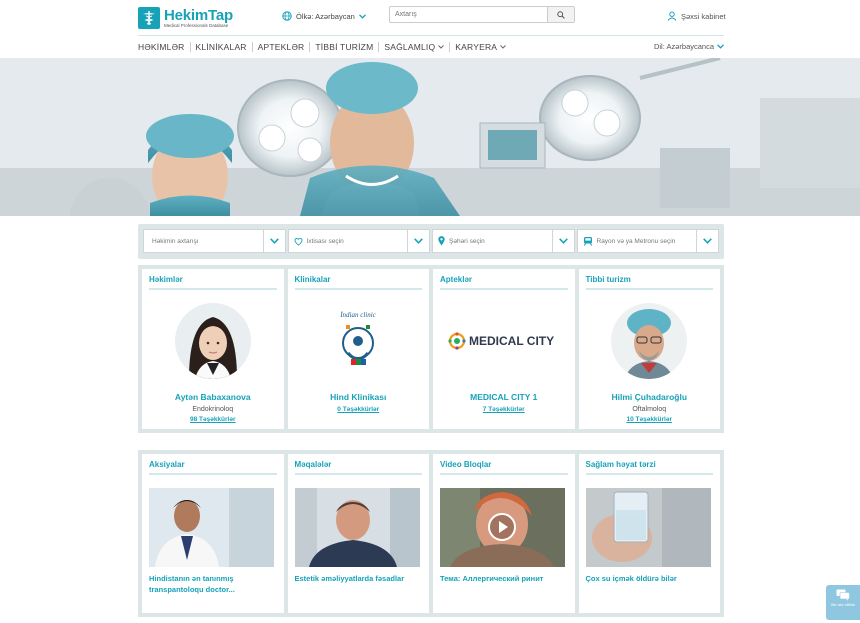 This screenshot has height=623, width=860. I want to click on search-input, so click(468, 14).